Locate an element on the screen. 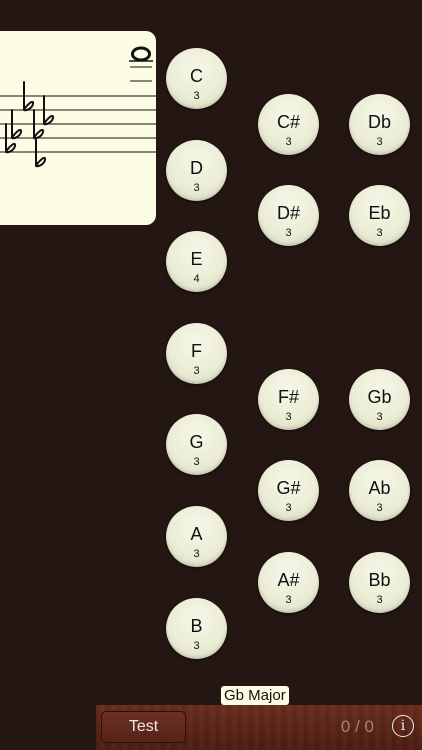 The height and width of the screenshot is (750, 422). note-button: G# 3 is located at coordinates (288, 490).